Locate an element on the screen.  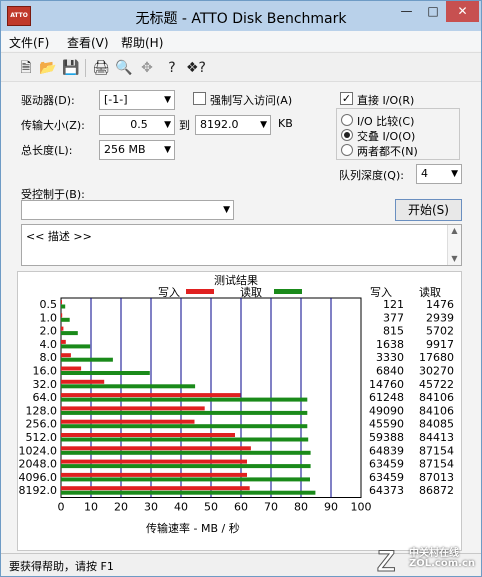
print-icon: 🖨 is located at coordinates (101, 68).